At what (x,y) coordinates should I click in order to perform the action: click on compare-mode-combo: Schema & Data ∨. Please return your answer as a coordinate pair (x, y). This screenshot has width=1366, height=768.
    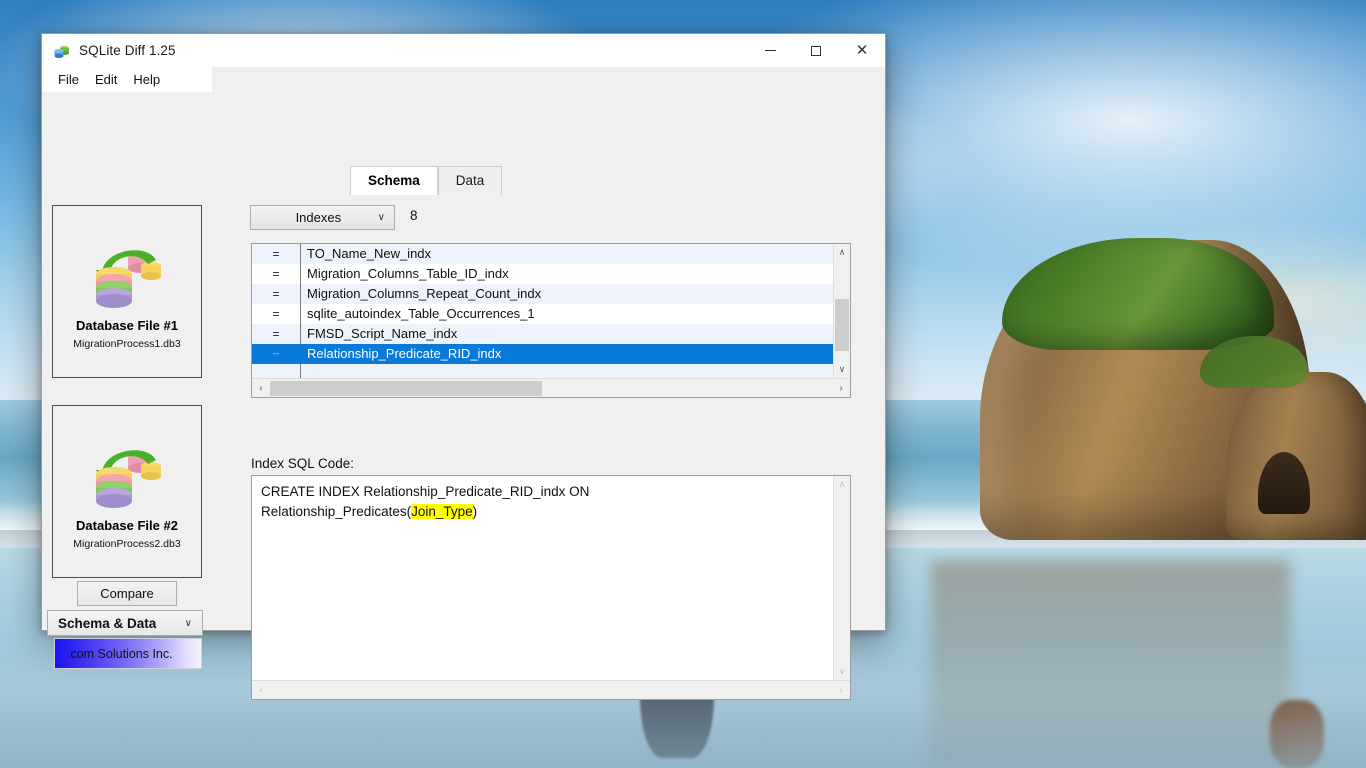
    Looking at the image, I should click on (125, 623).